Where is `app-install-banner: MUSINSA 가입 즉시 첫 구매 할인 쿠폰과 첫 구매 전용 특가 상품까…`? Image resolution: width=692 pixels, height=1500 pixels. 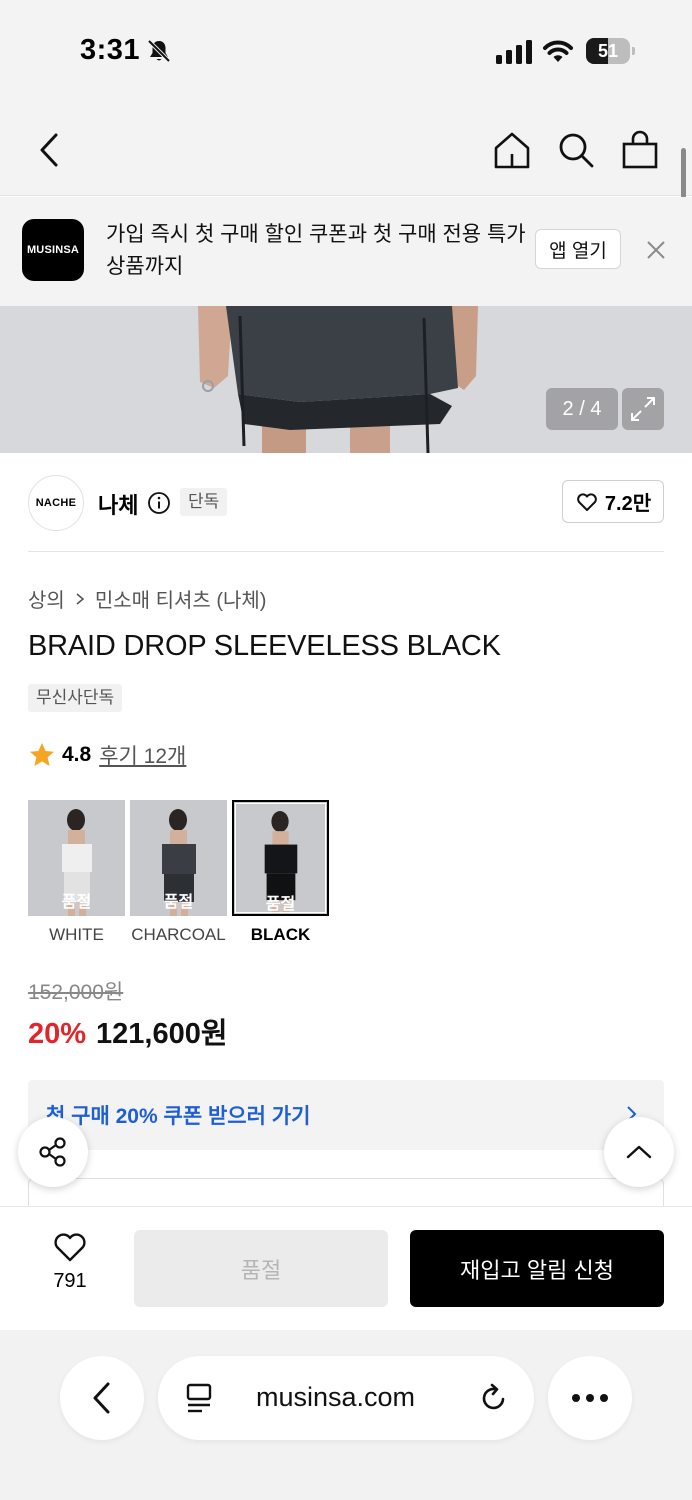
app-install-banner: MUSINSA 가입 즉시 첫 구매 할인 쿠폰과 첫 구매 전용 특가 상품까… is located at coordinates (346, 251).